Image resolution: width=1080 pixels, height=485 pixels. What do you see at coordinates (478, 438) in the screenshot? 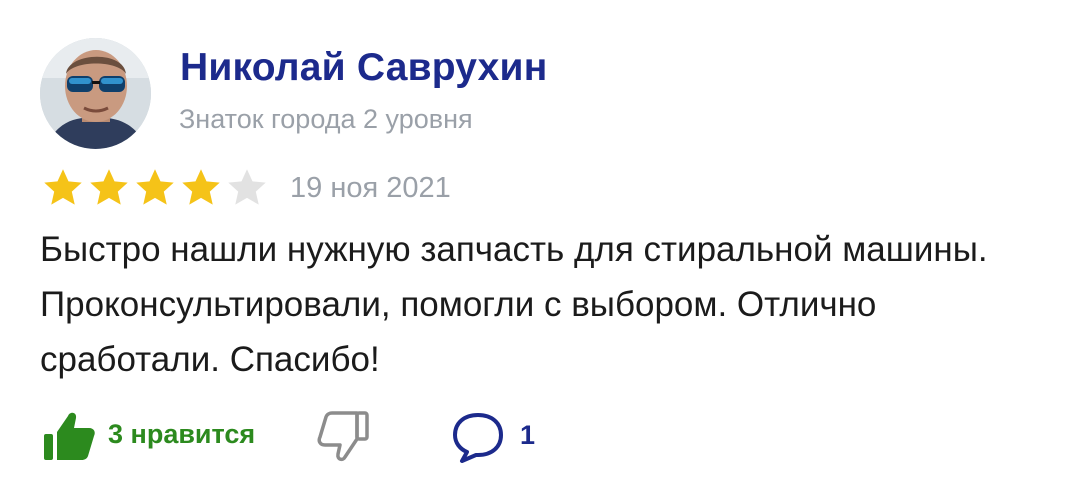
I see `comment-bubble-icon` at bounding box center [478, 438].